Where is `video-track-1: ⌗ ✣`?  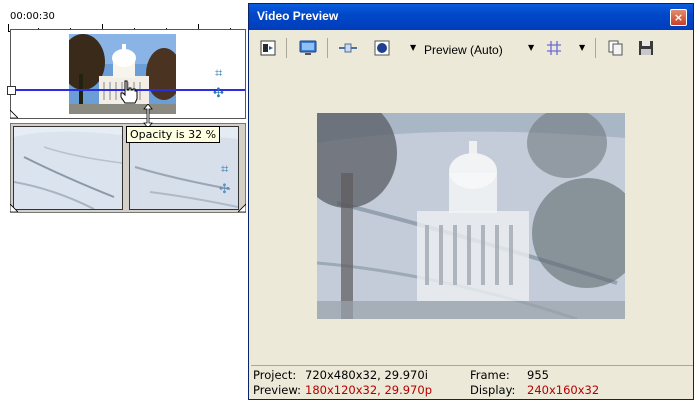
video-track-1: ⌗ ✣ is located at coordinates (126, 74).